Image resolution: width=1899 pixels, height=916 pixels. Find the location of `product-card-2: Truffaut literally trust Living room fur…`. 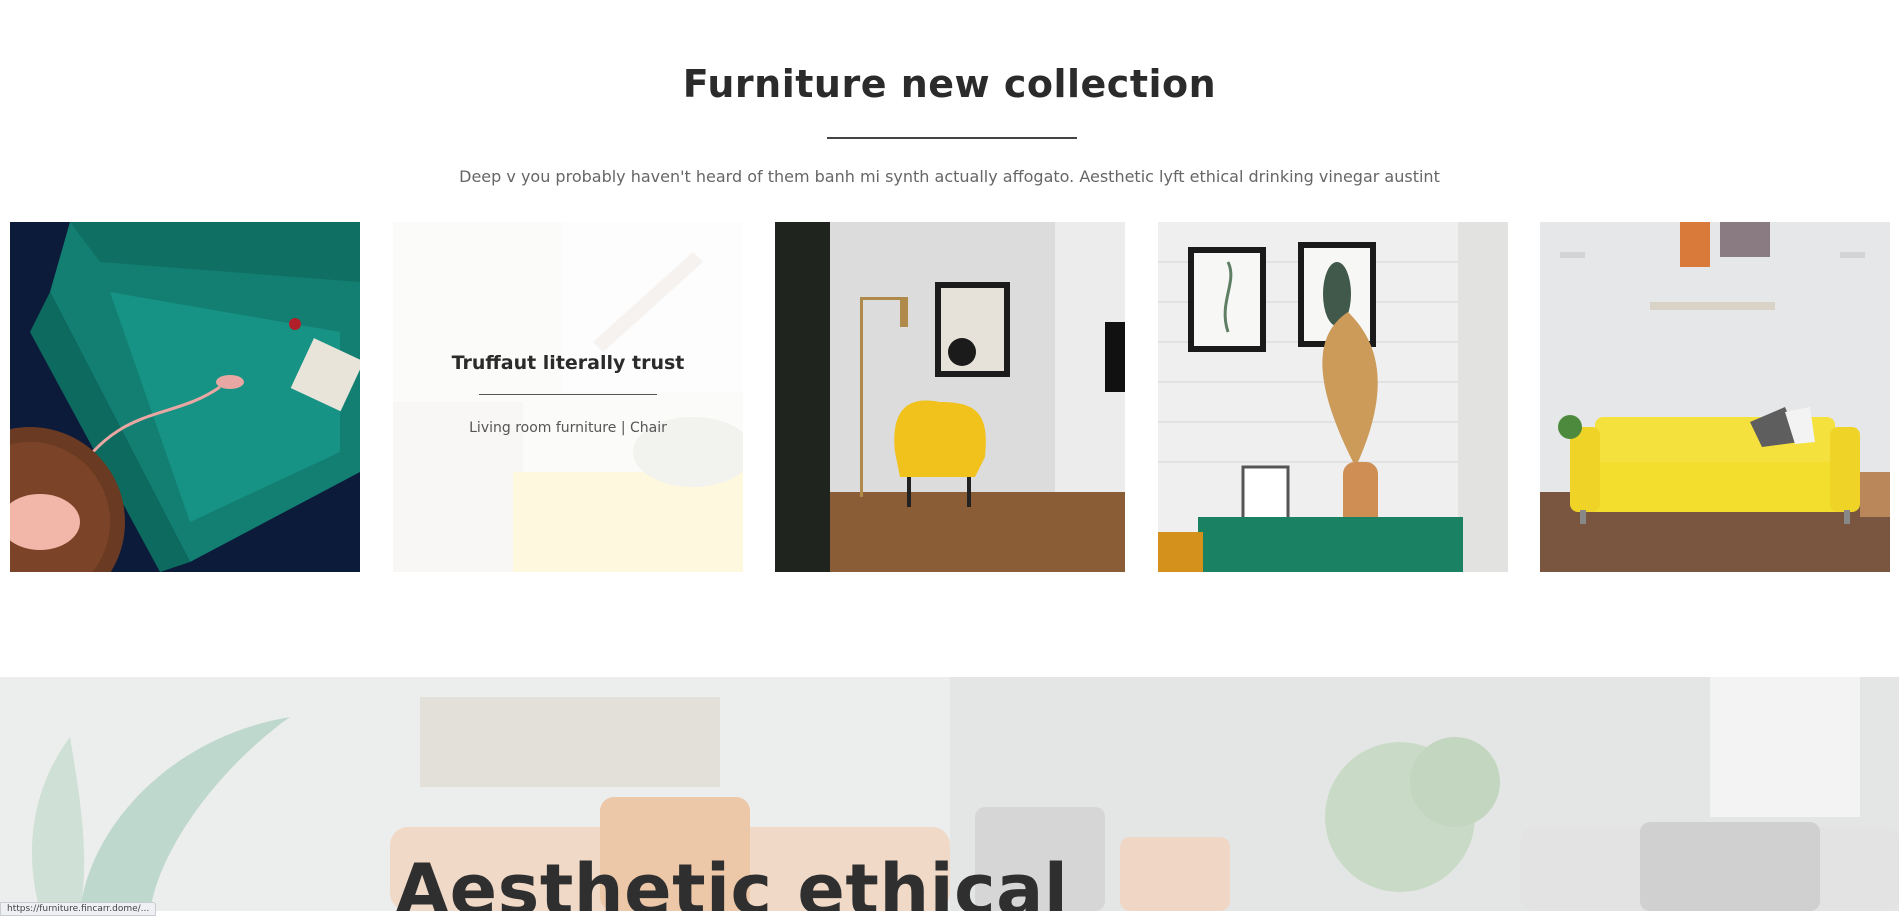

product-card-2: Truffaut literally trust Living room fur… is located at coordinates (568, 397).